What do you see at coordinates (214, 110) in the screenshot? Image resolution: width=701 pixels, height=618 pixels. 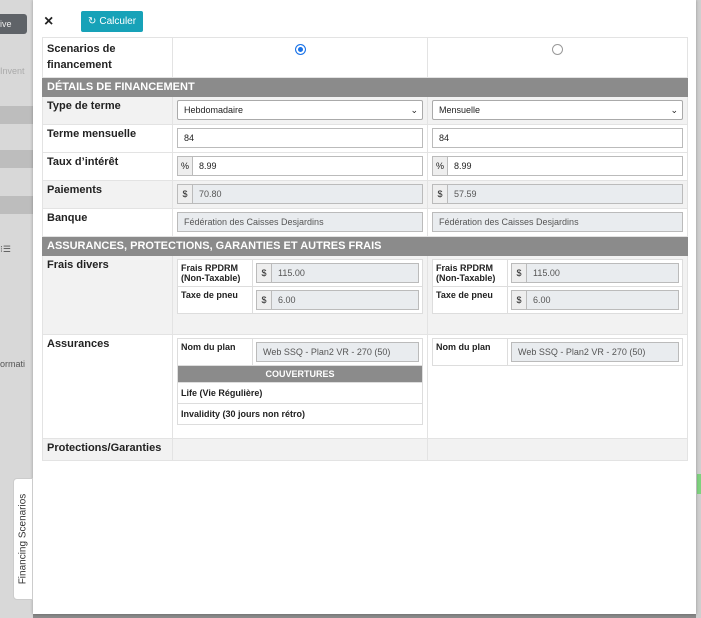 I see `scenario-1-term-type-value: Hebdomadaire` at bounding box center [214, 110].